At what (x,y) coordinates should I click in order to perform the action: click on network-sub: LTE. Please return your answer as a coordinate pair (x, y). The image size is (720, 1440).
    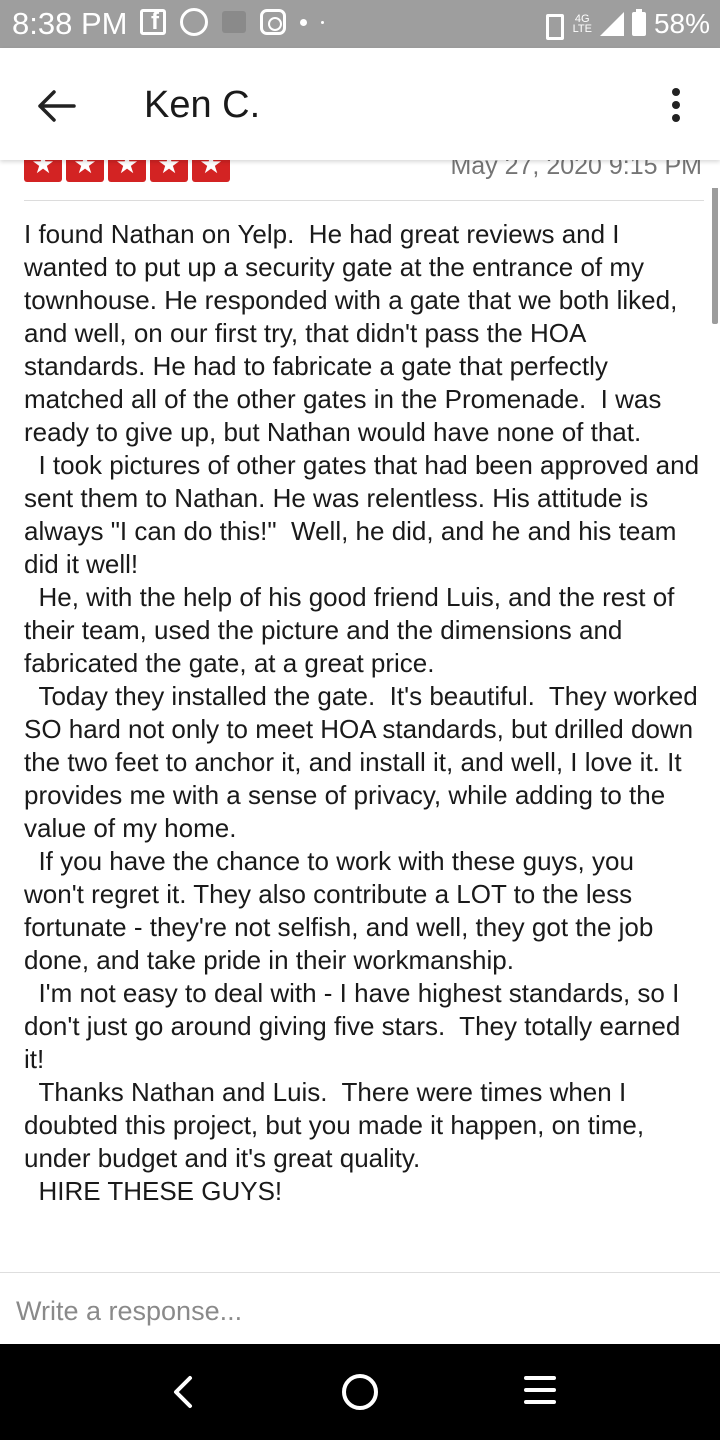
    Looking at the image, I should click on (582, 29).